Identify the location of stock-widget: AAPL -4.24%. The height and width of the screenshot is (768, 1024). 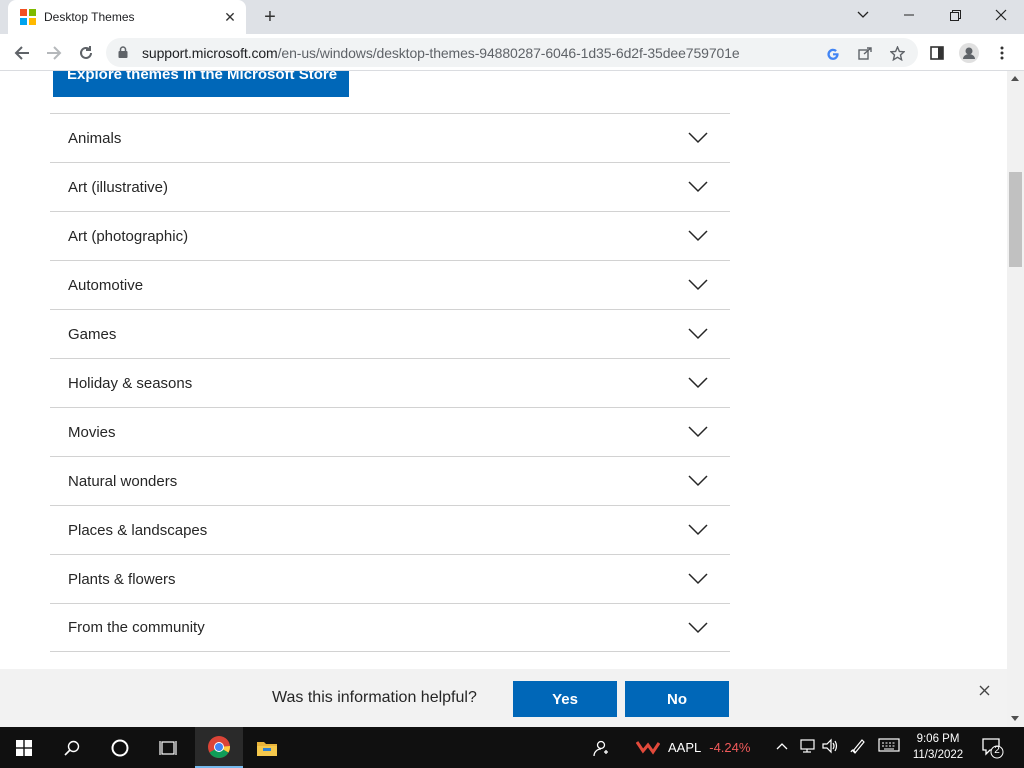
(693, 747).